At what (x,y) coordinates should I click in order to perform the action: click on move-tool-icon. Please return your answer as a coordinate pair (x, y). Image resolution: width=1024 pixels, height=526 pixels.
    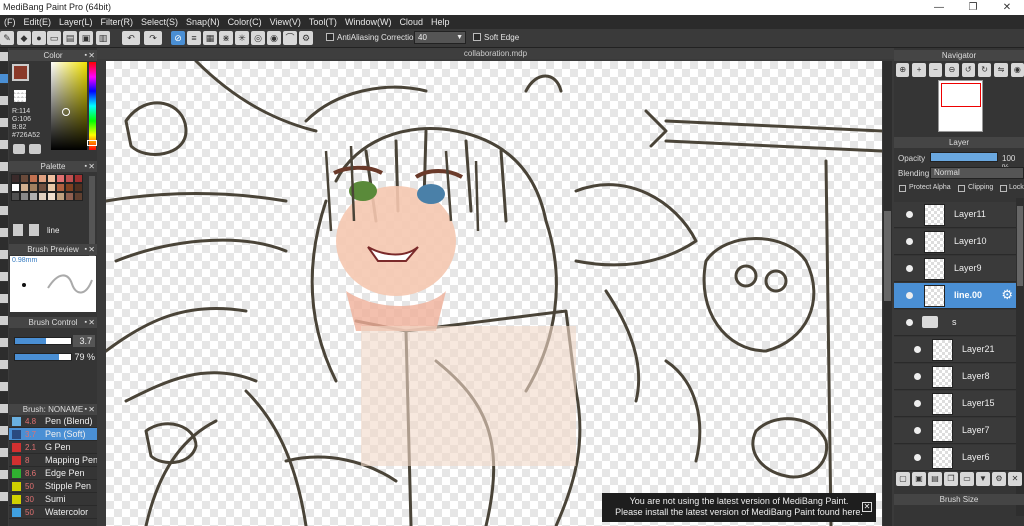
    Looking at the image, I should click on (4, 123).